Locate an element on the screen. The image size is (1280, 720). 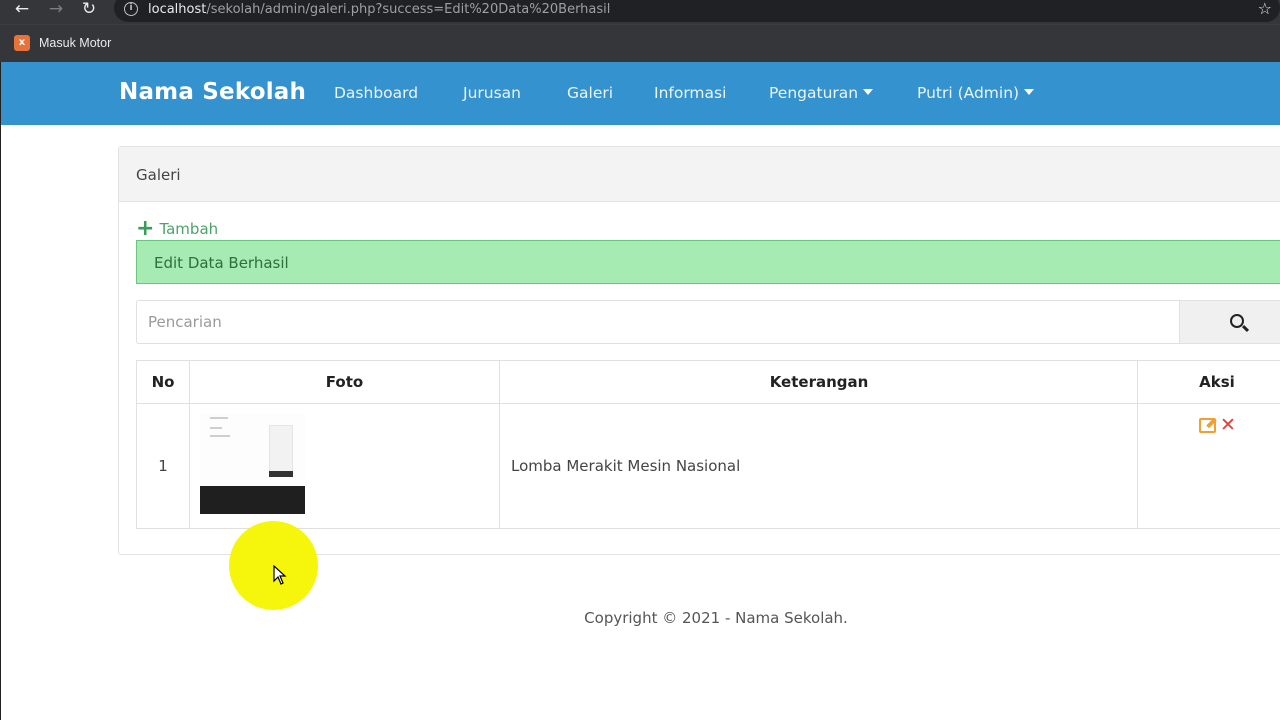
nav-galeri: Galeri is located at coordinates (590, 93).